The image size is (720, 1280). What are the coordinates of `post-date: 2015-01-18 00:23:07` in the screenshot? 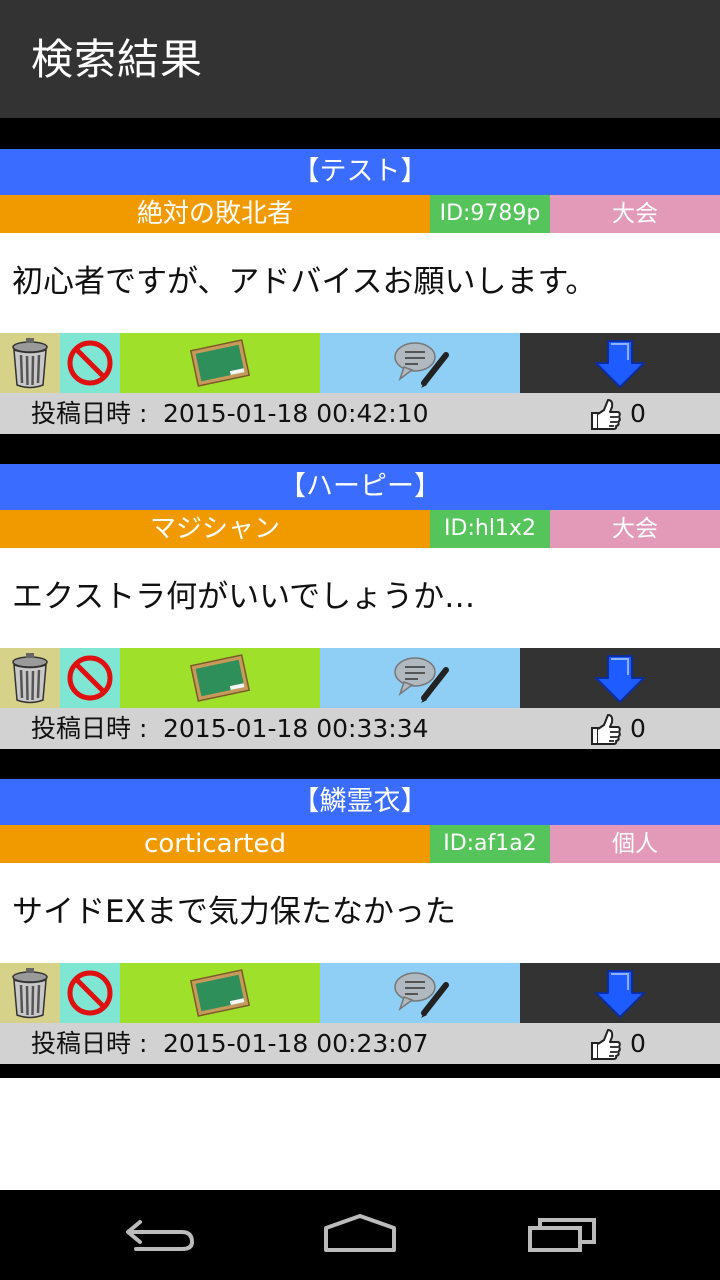 It's located at (296, 1043).